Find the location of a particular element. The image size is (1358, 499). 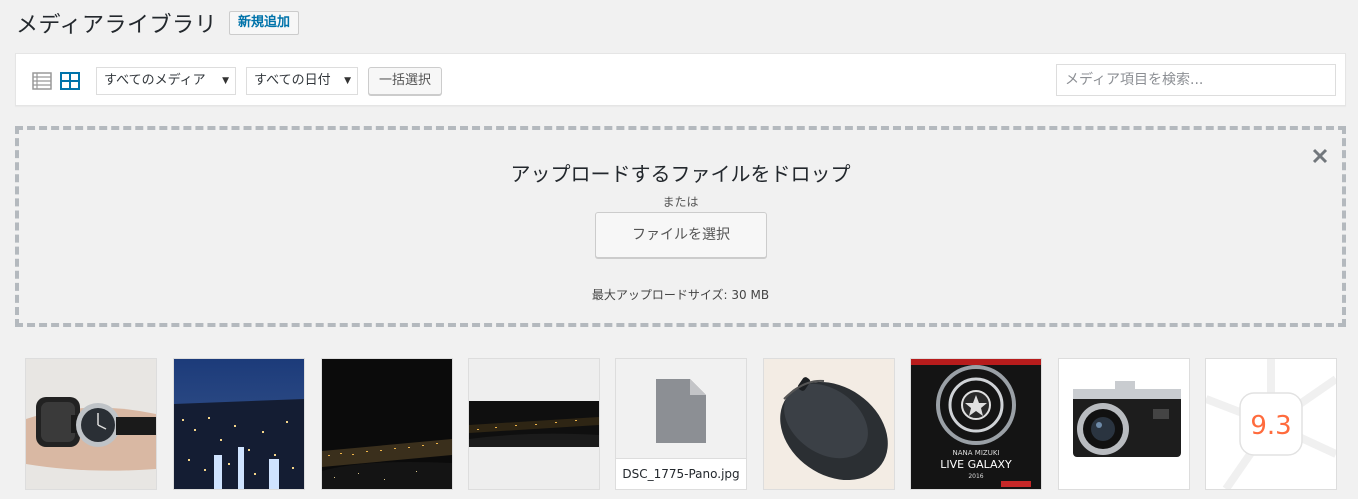

night-coastline-thumbnail is located at coordinates (387, 424).